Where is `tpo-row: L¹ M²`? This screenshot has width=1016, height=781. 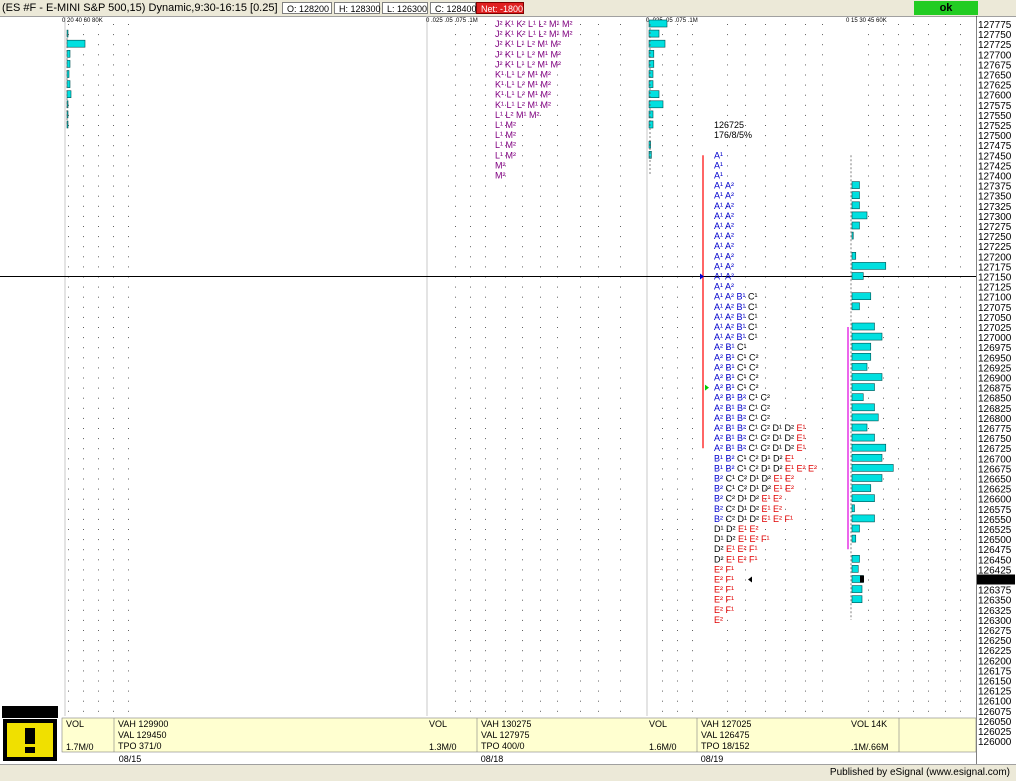
tpo-row: L¹ M² is located at coordinates (505, 125).